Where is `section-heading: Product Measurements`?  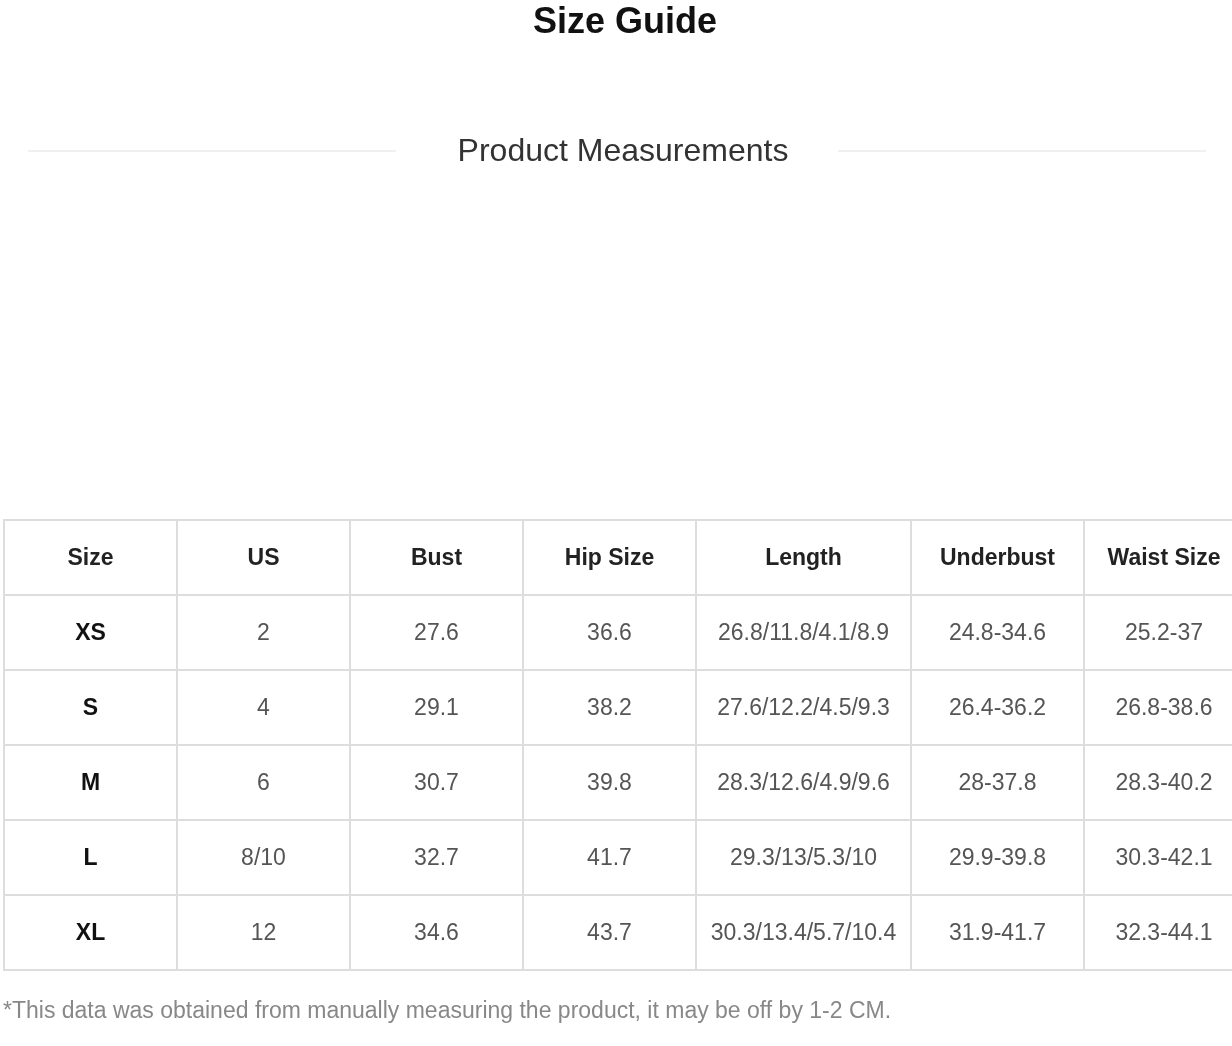 section-heading: Product Measurements is located at coordinates (623, 150).